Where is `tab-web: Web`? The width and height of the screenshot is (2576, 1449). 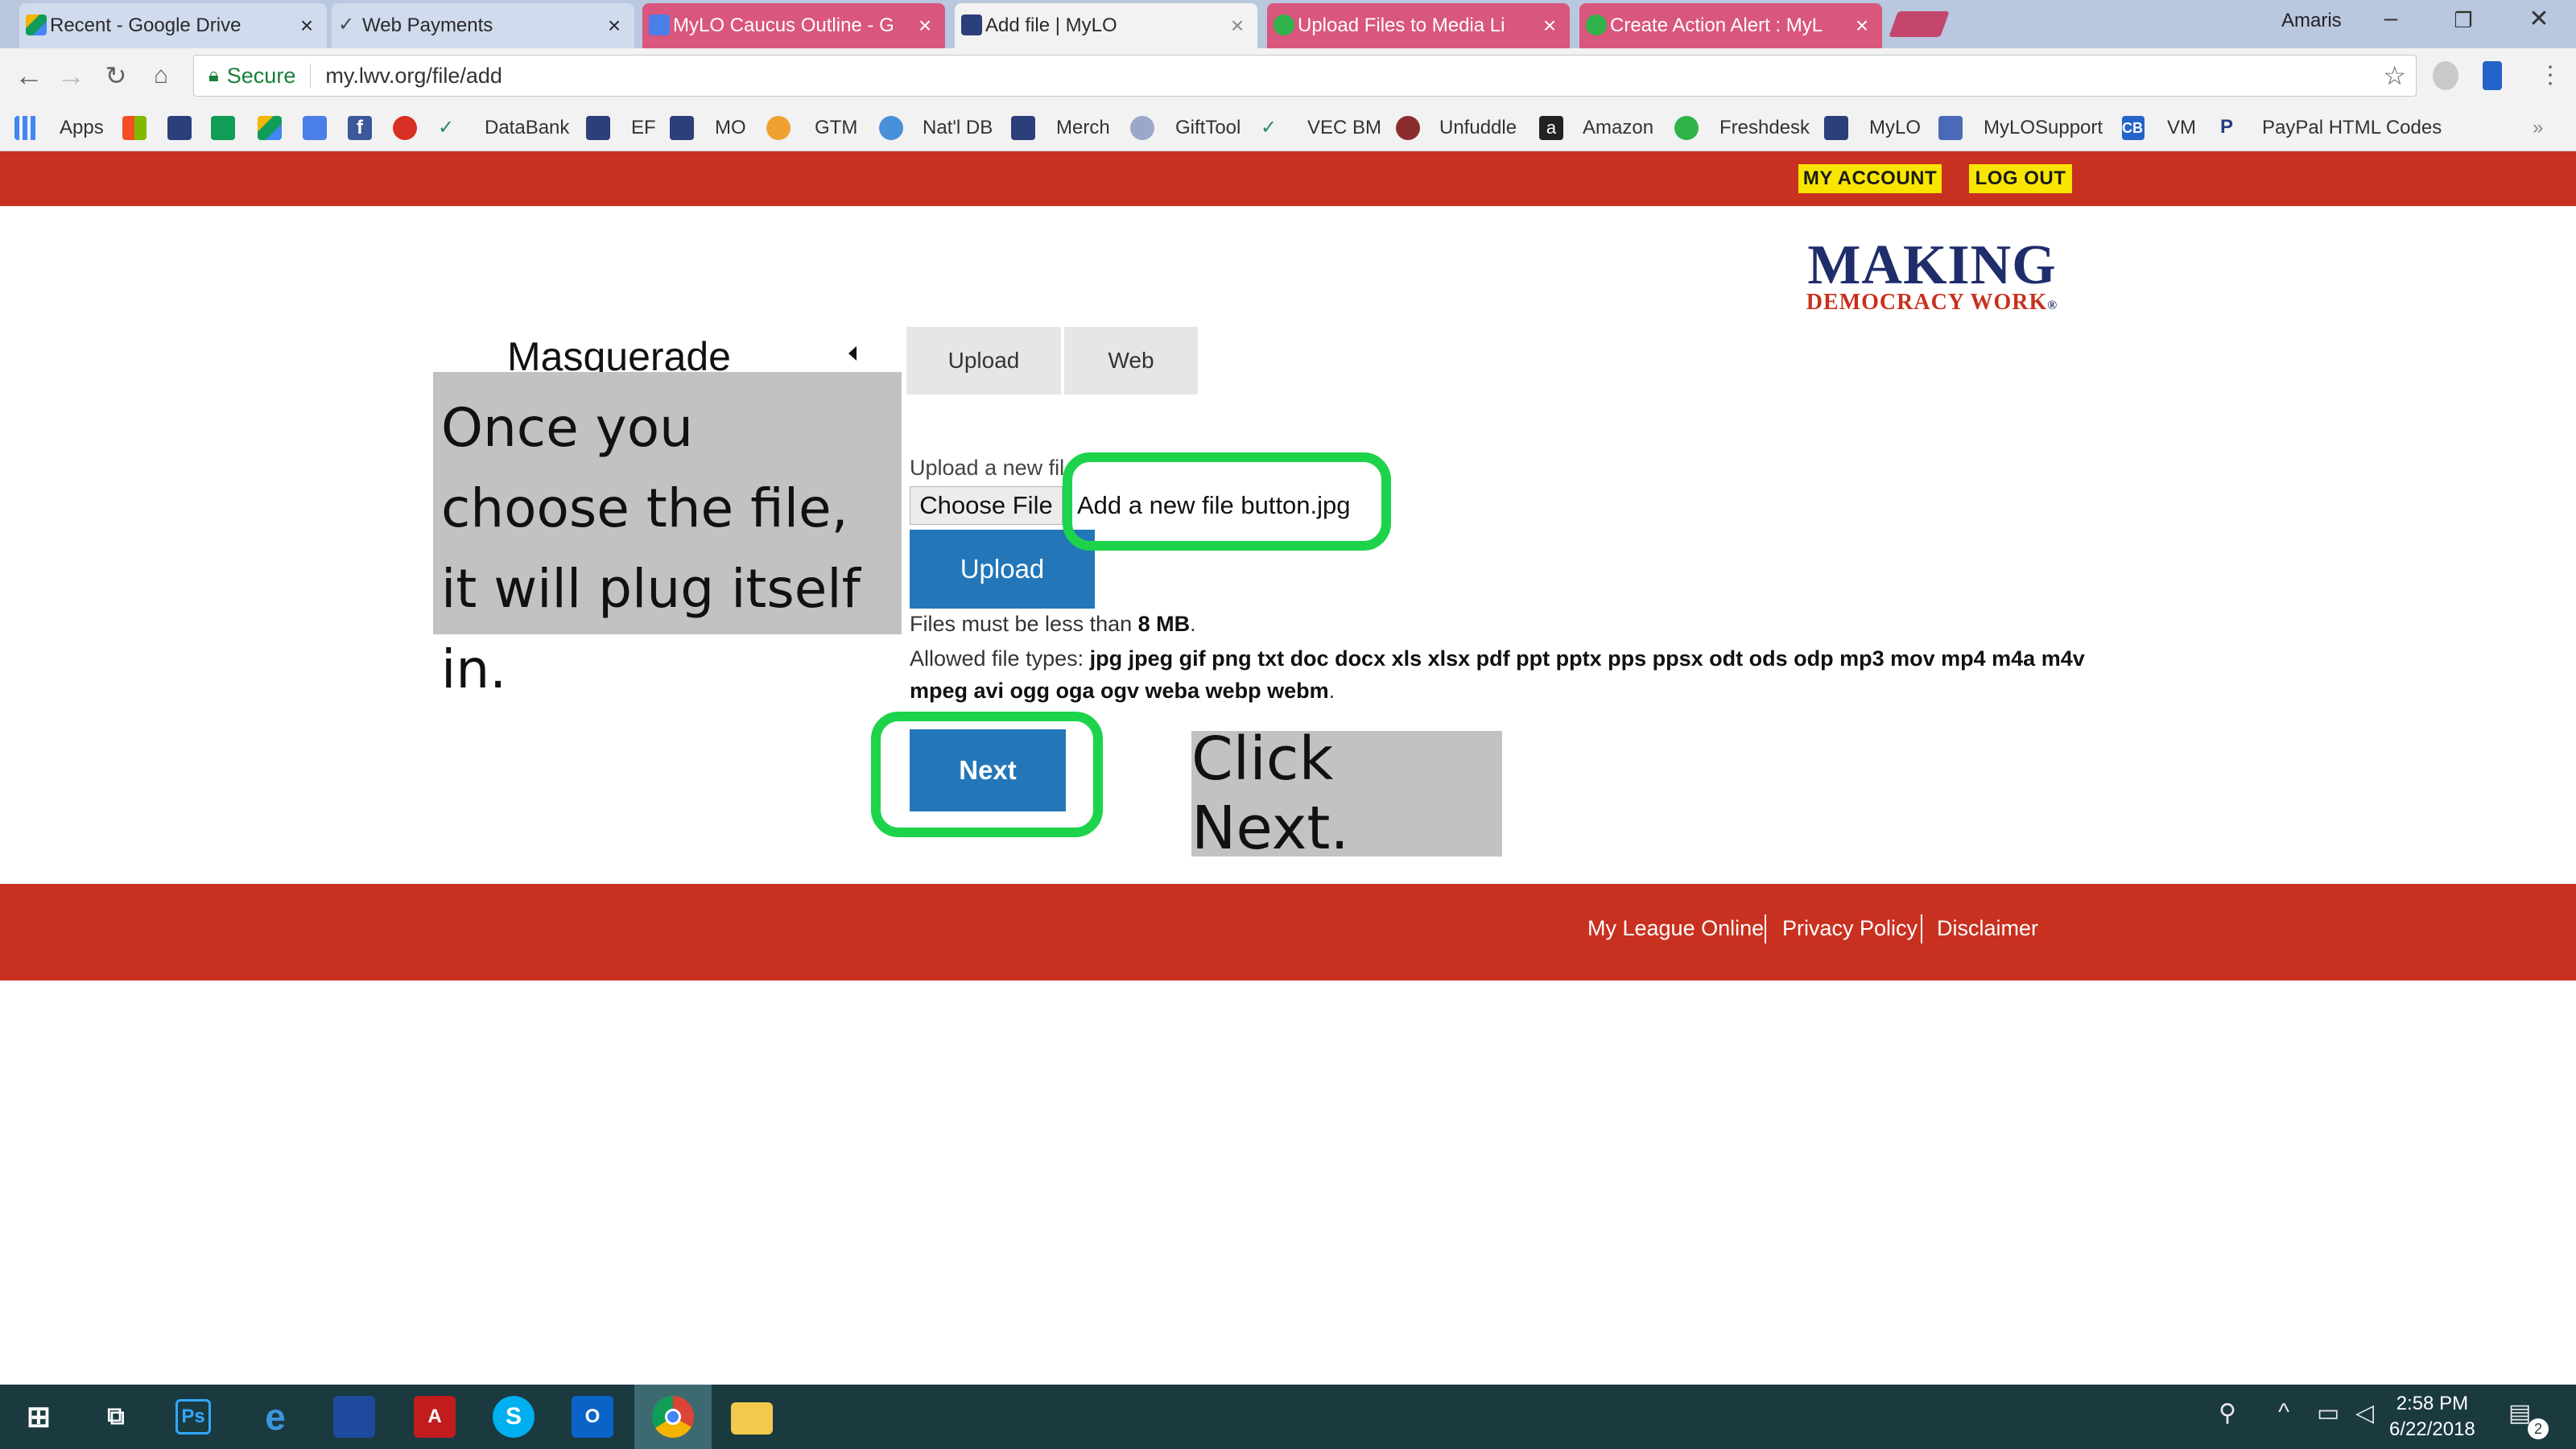 tab-web: Web is located at coordinates (1131, 360).